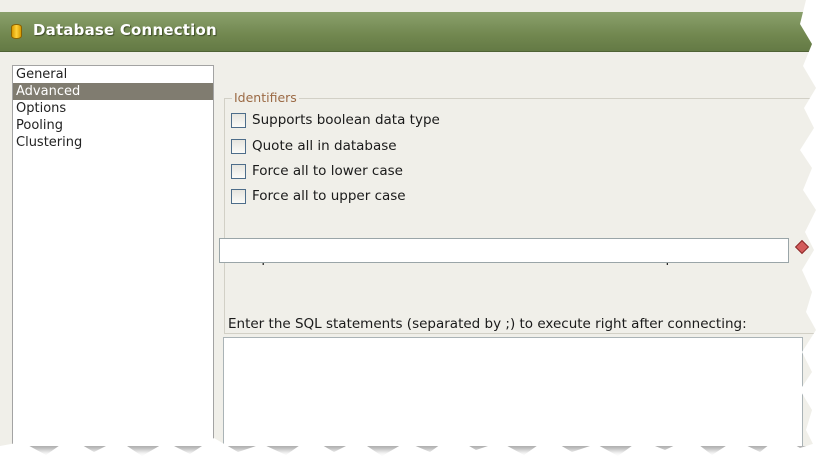 Image resolution: width=825 pixels, height=470 pixels. What do you see at coordinates (113, 91) in the screenshot?
I see `nav-item-advanced: Advanced` at bounding box center [113, 91].